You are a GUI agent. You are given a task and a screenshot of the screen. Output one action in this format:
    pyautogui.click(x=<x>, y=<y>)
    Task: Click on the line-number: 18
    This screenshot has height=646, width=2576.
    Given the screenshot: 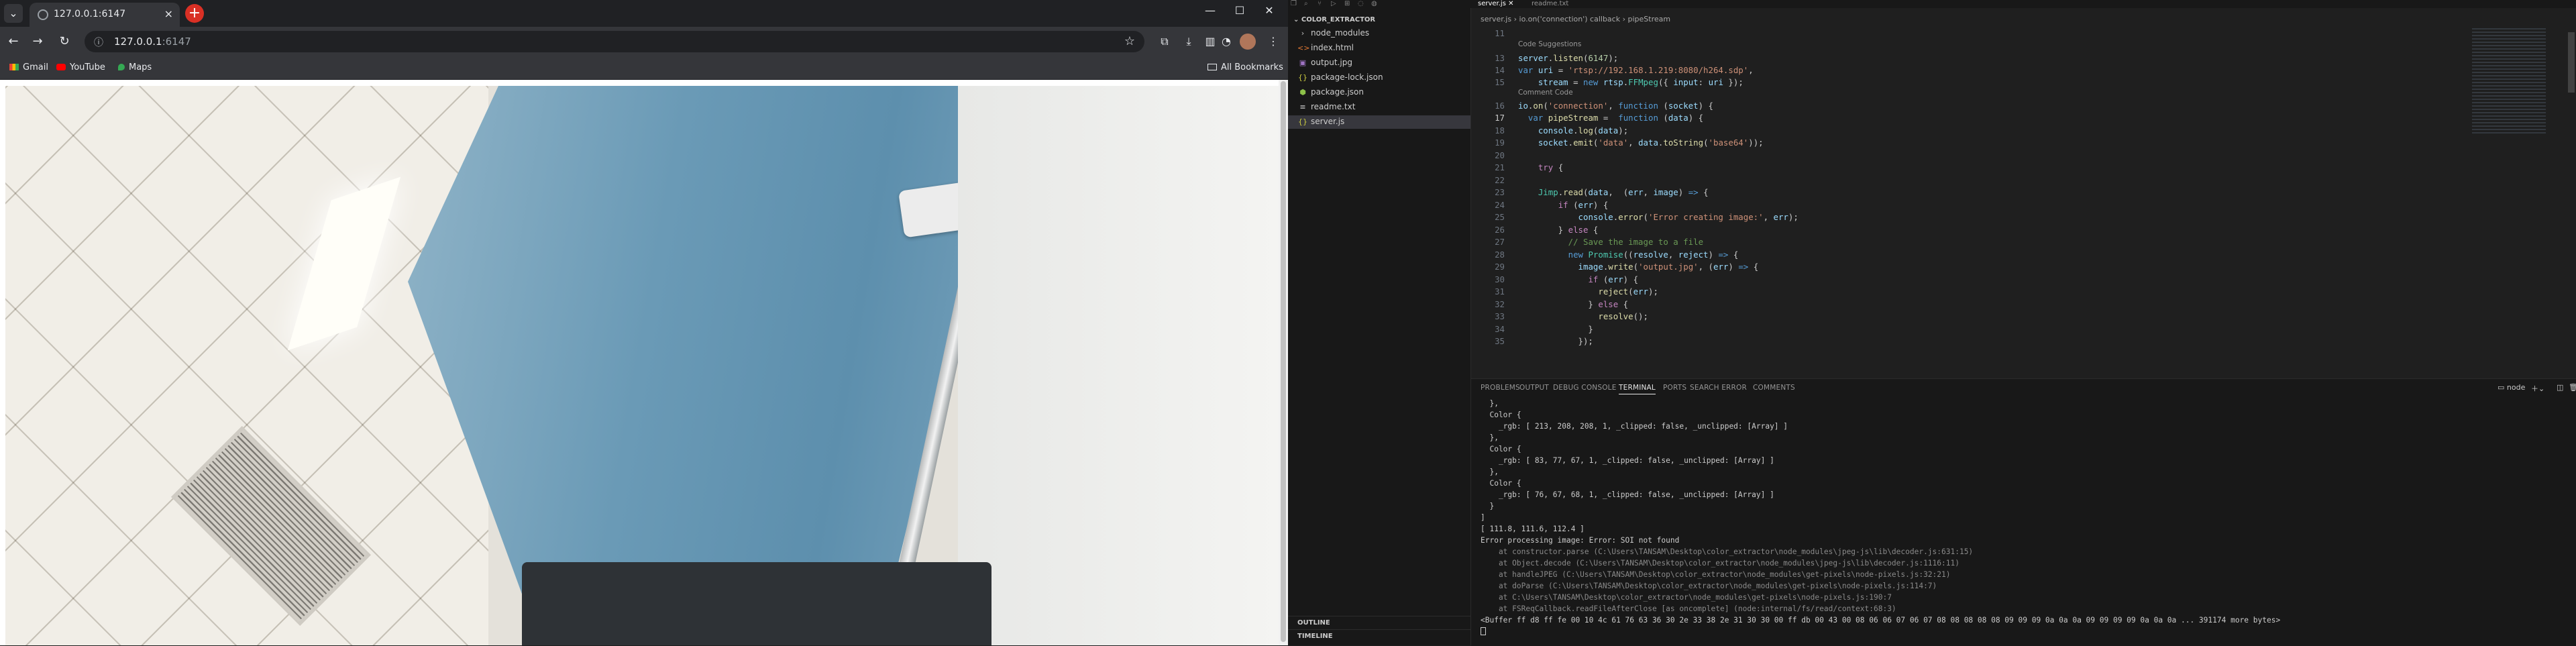 What is the action you would take?
    pyautogui.click(x=1500, y=130)
    